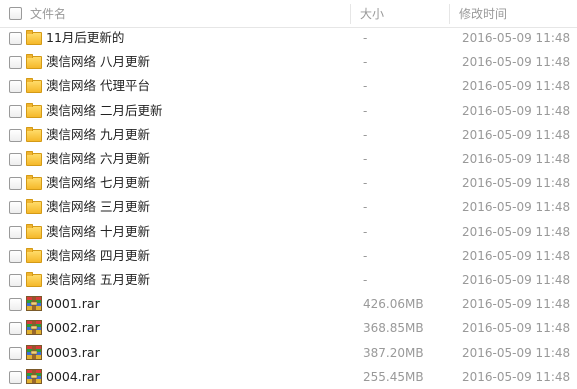  What do you see at coordinates (73, 328) in the screenshot?
I see `file-name: 0002.rar` at bounding box center [73, 328].